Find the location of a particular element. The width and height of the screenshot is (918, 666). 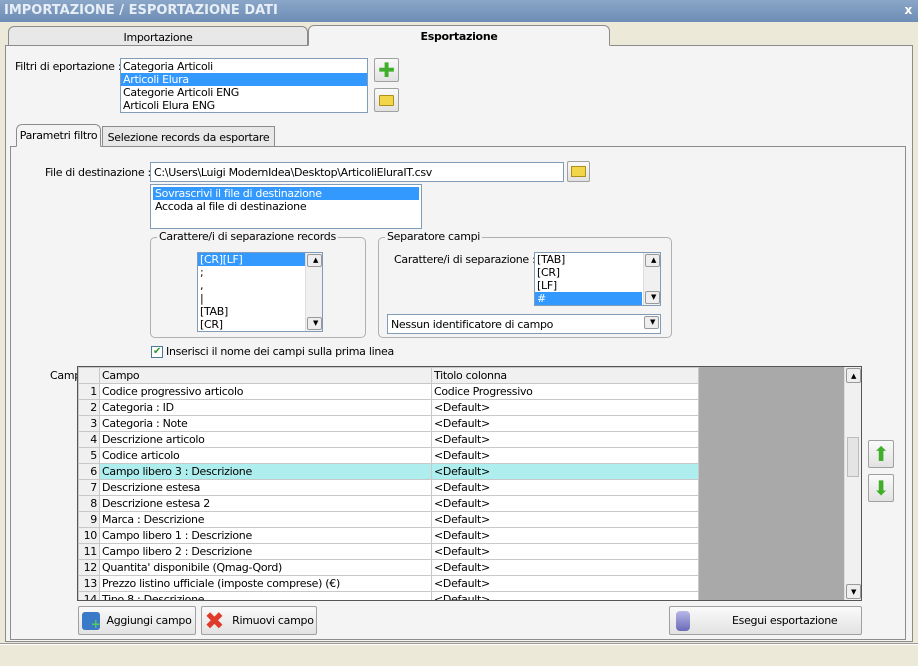

list-item: ; is located at coordinates (251, 272).